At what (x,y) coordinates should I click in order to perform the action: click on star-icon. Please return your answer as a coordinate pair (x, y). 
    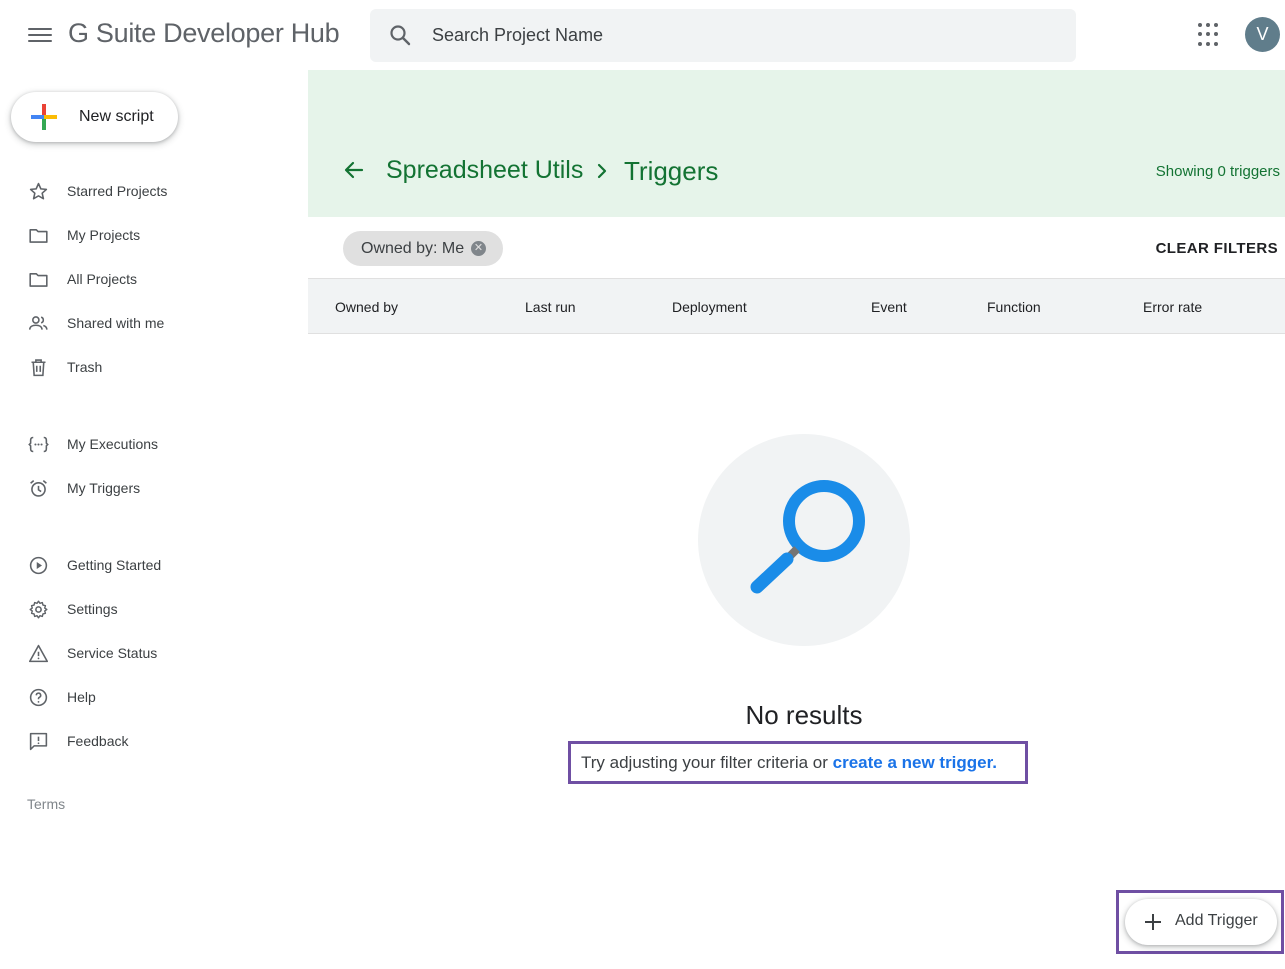
    Looking at the image, I should click on (38, 191).